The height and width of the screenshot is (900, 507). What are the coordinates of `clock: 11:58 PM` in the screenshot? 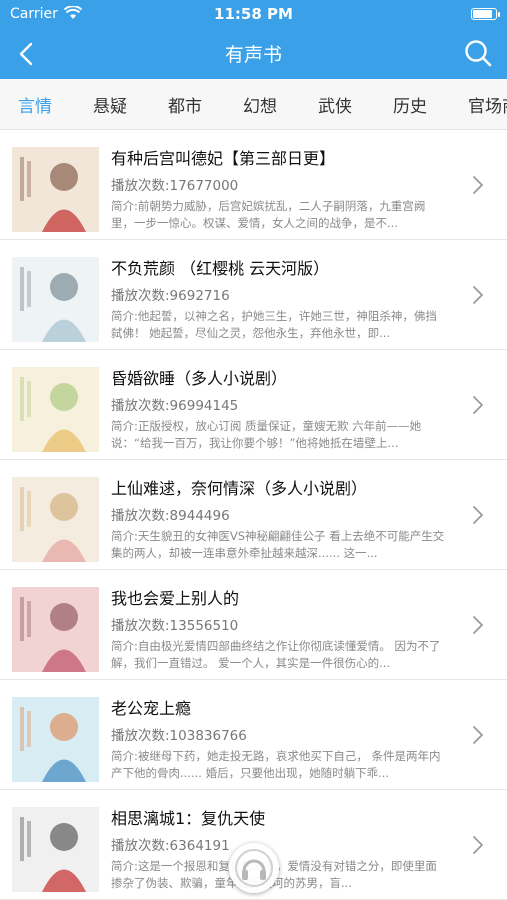 It's located at (253, 14).